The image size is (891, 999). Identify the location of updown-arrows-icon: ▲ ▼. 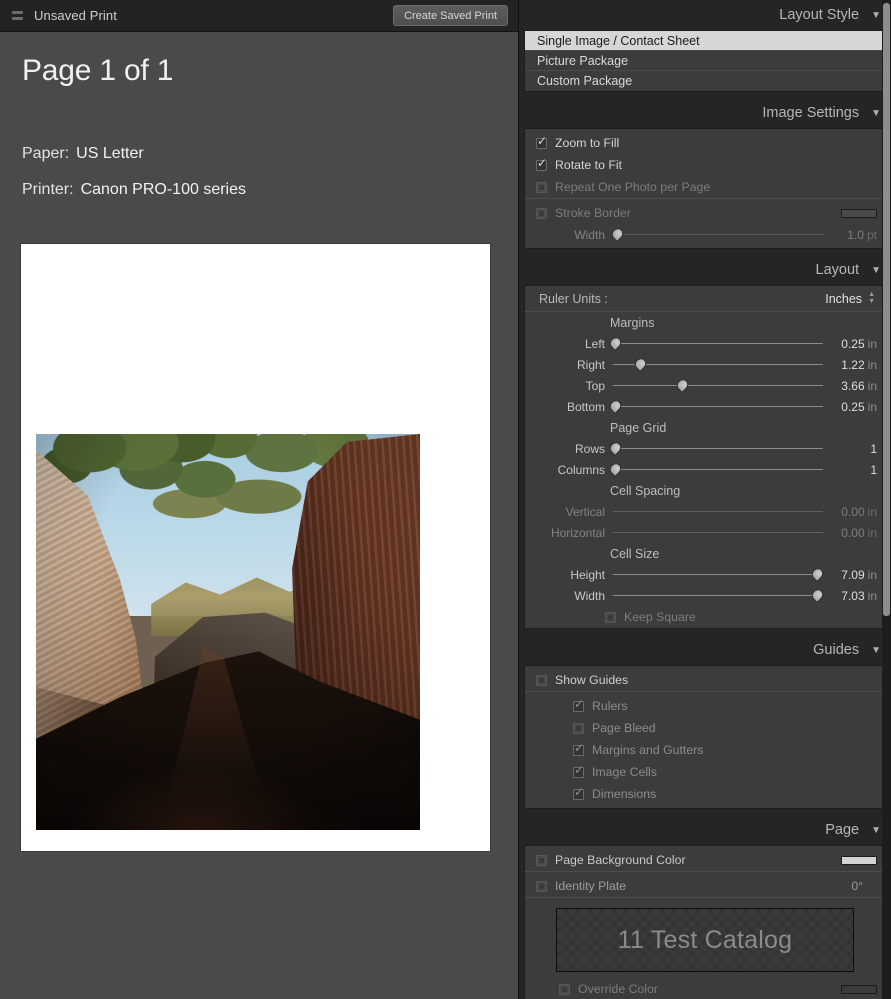
(871, 298).